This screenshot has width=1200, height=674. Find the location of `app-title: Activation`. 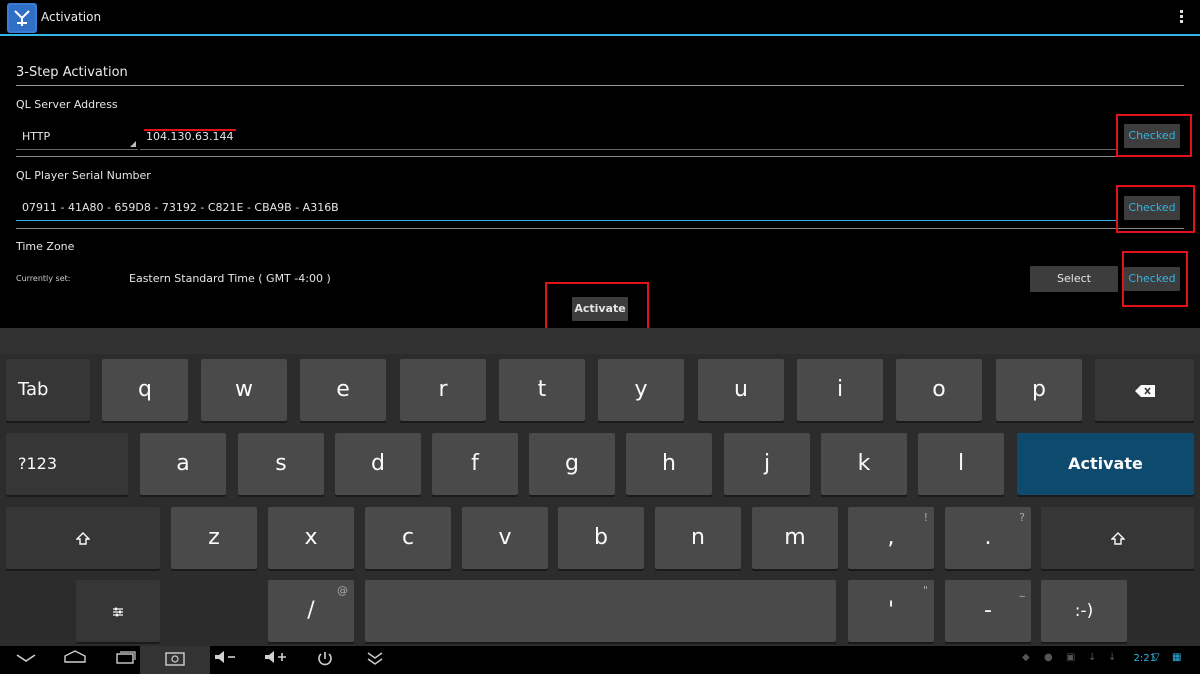

app-title: Activation is located at coordinates (71, 17).